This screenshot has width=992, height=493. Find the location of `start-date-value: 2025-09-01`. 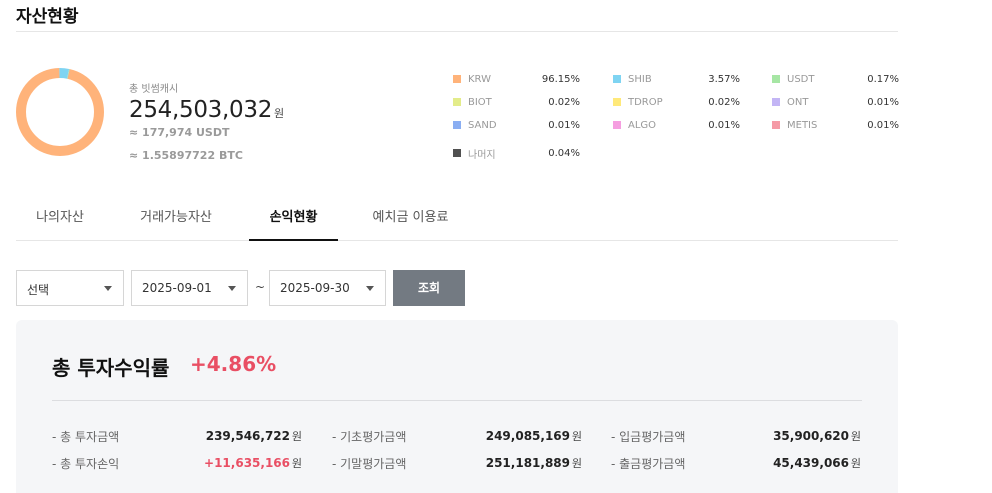

start-date-value: 2025-09-01 is located at coordinates (177, 288).